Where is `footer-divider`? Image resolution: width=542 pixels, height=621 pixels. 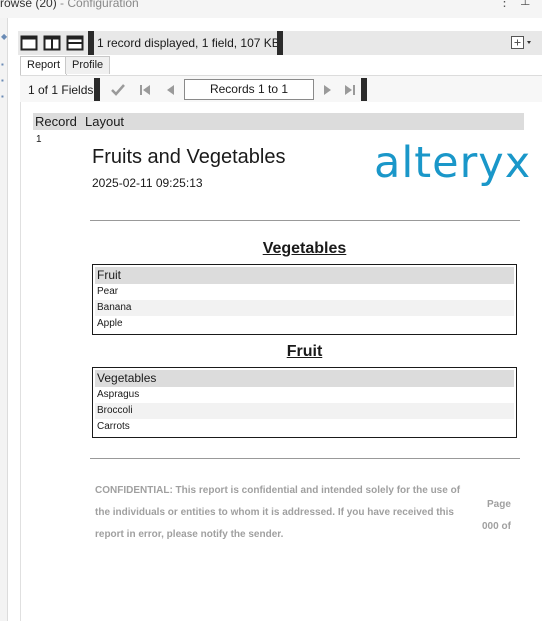 footer-divider is located at coordinates (305, 458).